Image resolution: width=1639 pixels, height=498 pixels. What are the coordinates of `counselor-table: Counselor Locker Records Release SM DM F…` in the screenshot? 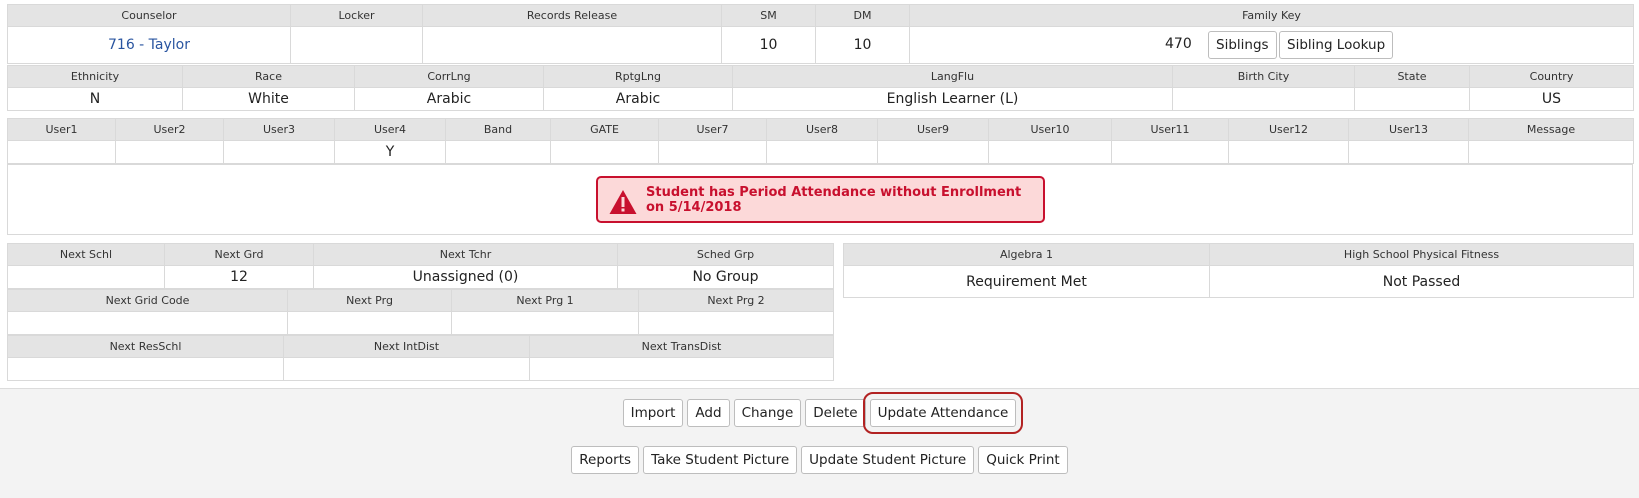 It's located at (820, 34).